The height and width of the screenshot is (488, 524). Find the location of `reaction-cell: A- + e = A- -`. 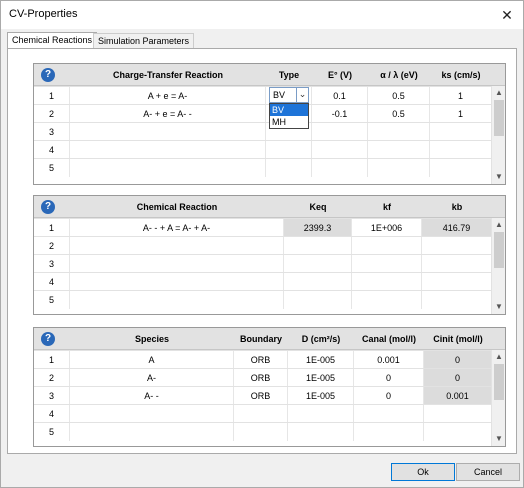

reaction-cell: A- + e = A- - is located at coordinates (168, 114).